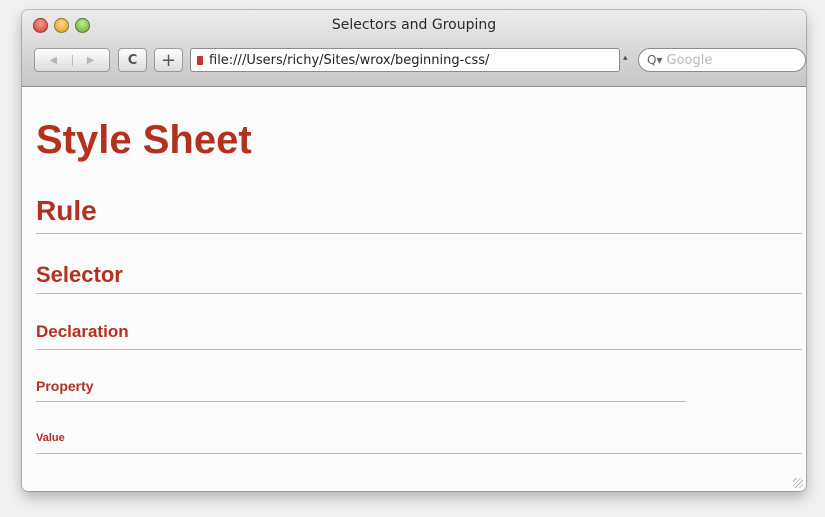 The width and height of the screenshot is (825, 517). I want to click on search-icon: Q▾, so click(655, 60).